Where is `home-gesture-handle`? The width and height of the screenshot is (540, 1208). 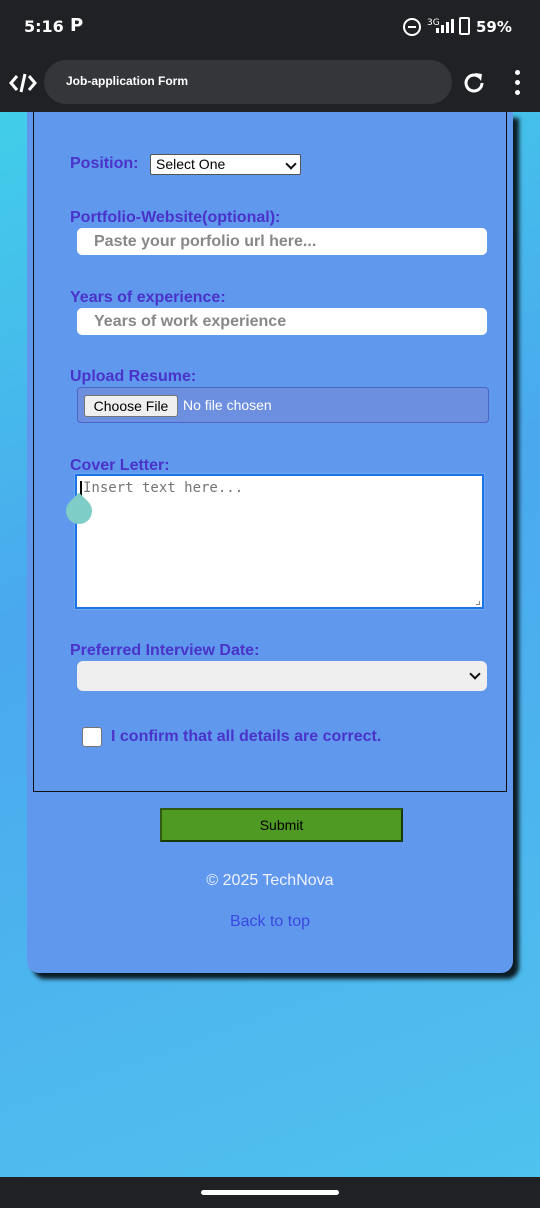
home-gesture-handle is located at coordinates (270, 1192).